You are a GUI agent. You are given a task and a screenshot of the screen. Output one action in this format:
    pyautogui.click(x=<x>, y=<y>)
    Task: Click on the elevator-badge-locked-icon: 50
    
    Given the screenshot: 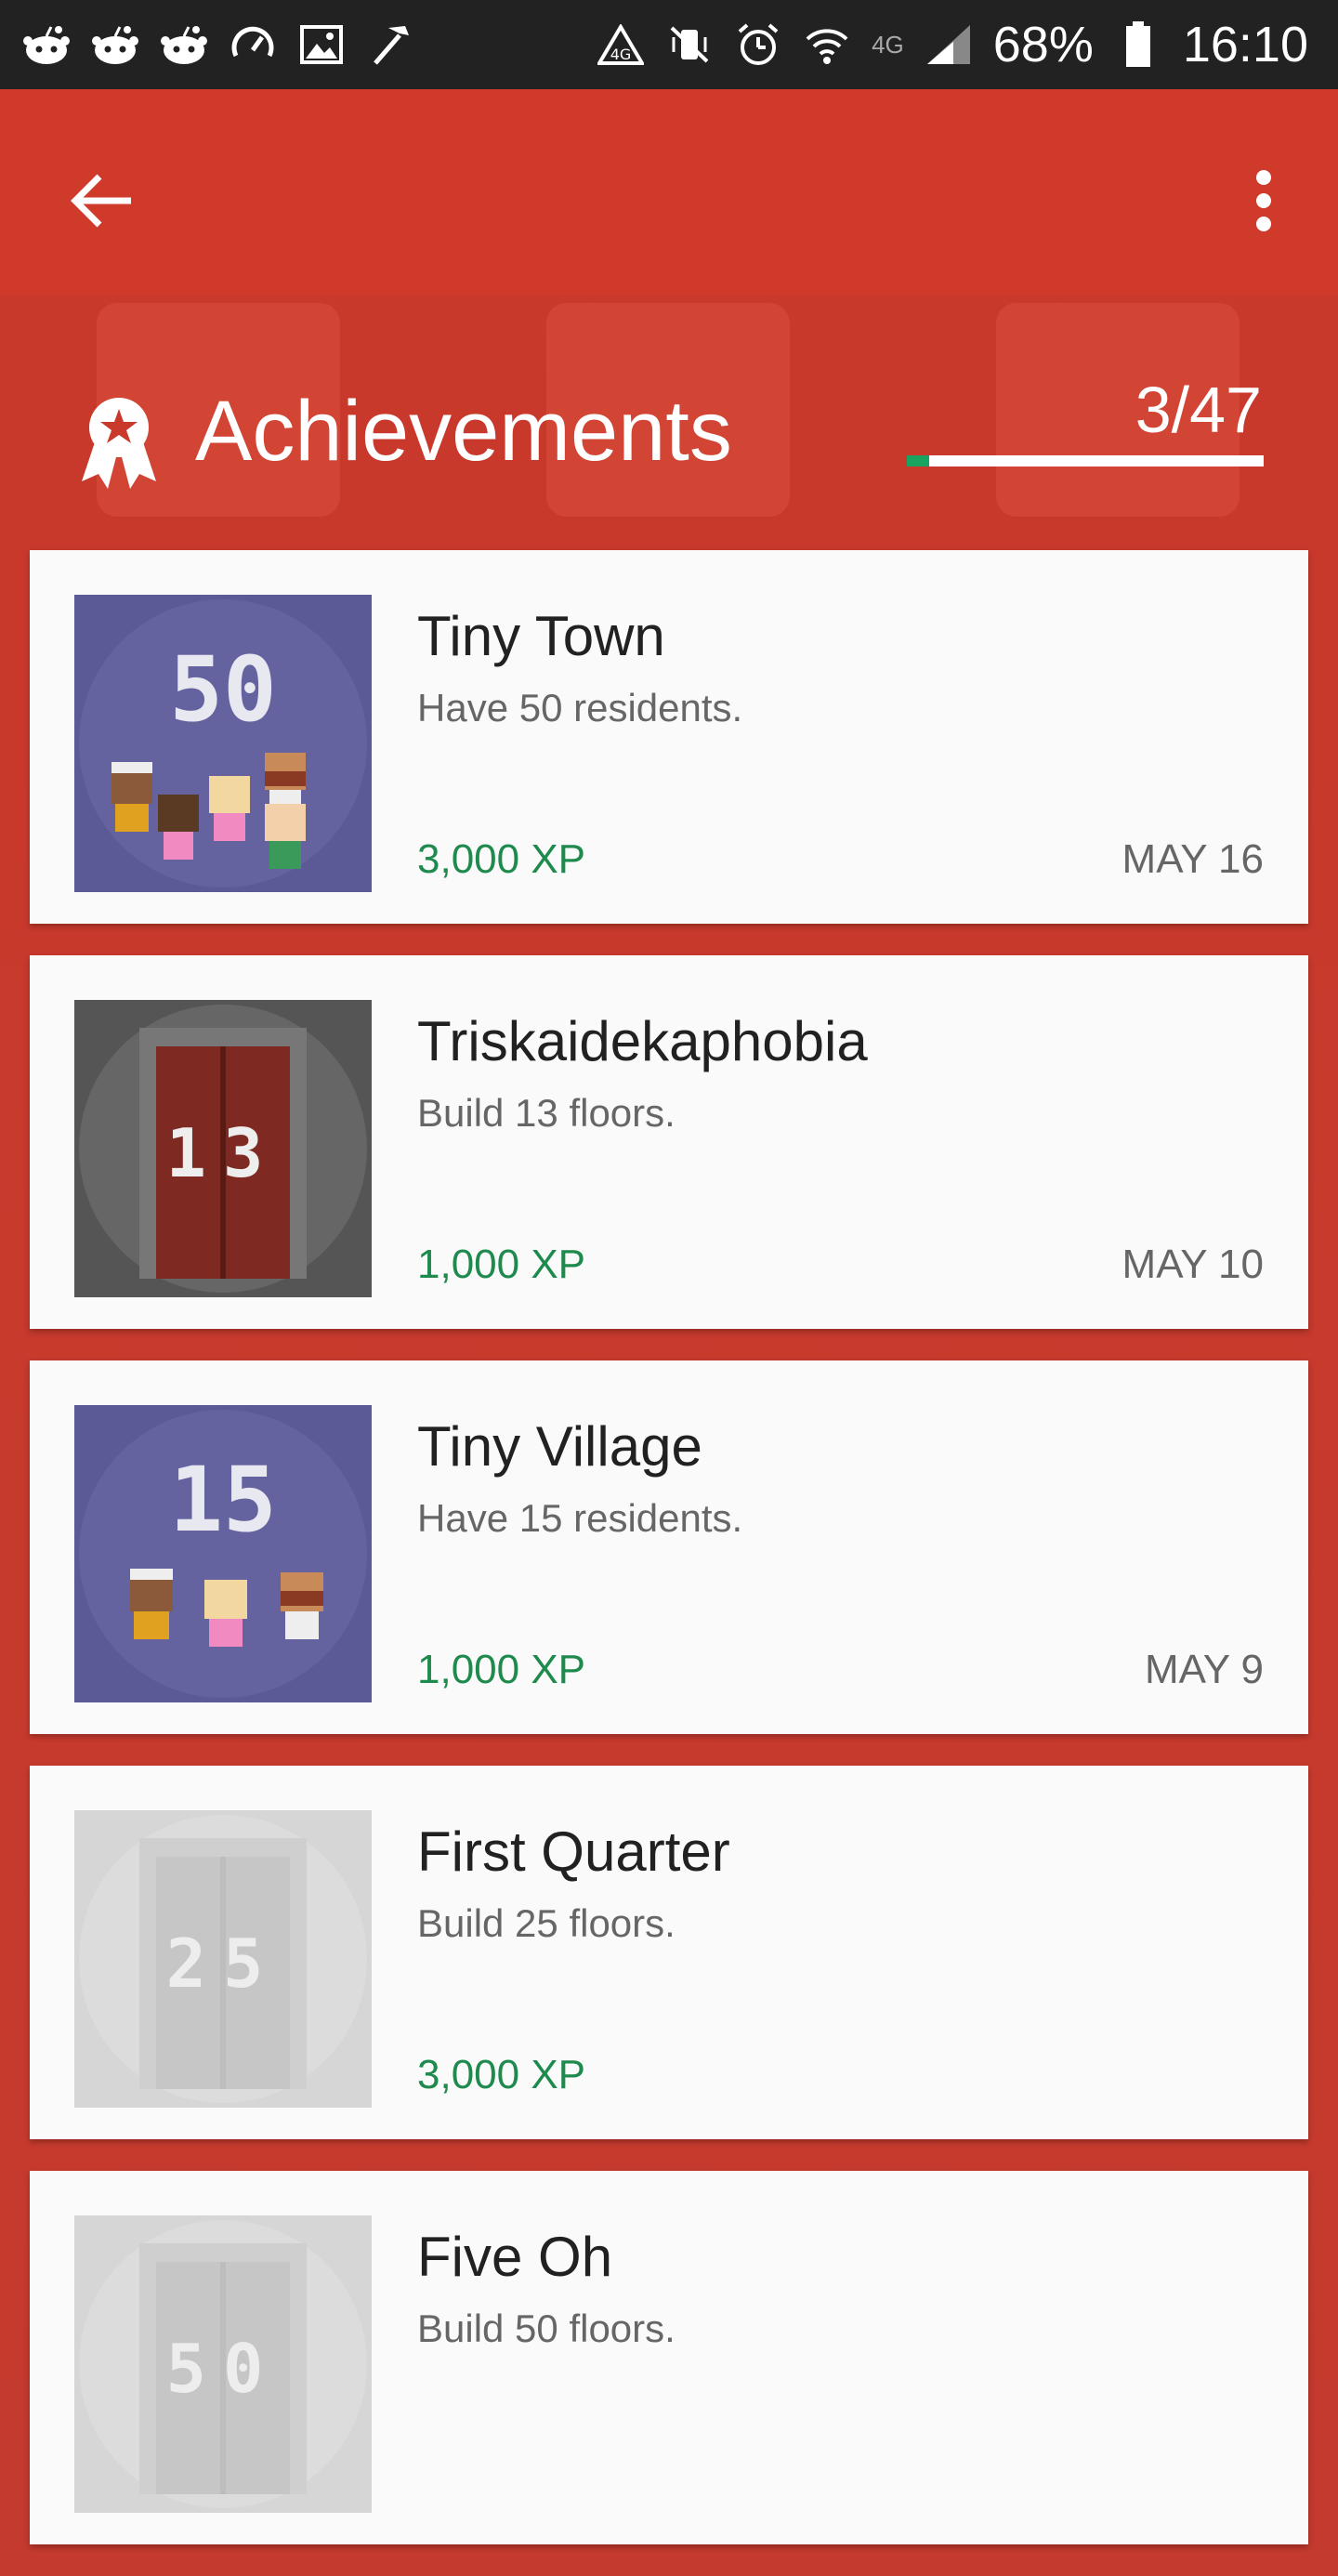 What is the action you would take?
    pyautogui.click(x=223, y=2364)
    